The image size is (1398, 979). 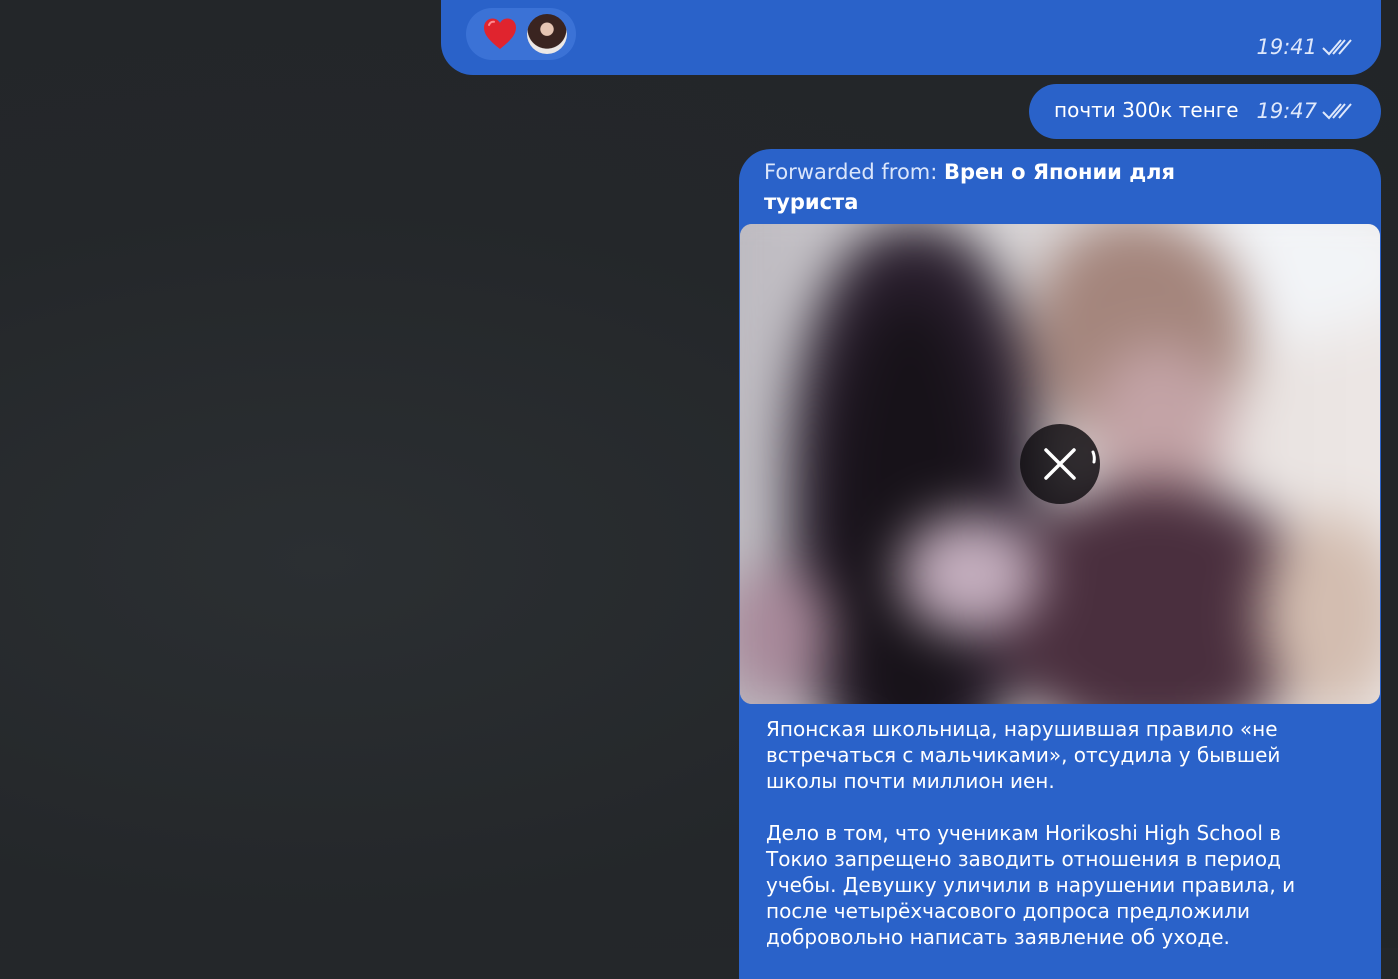 What do you see at coordinates (1070, 464) in the screenshot?
I see `close-icon` at bounding box center [1070, 464].